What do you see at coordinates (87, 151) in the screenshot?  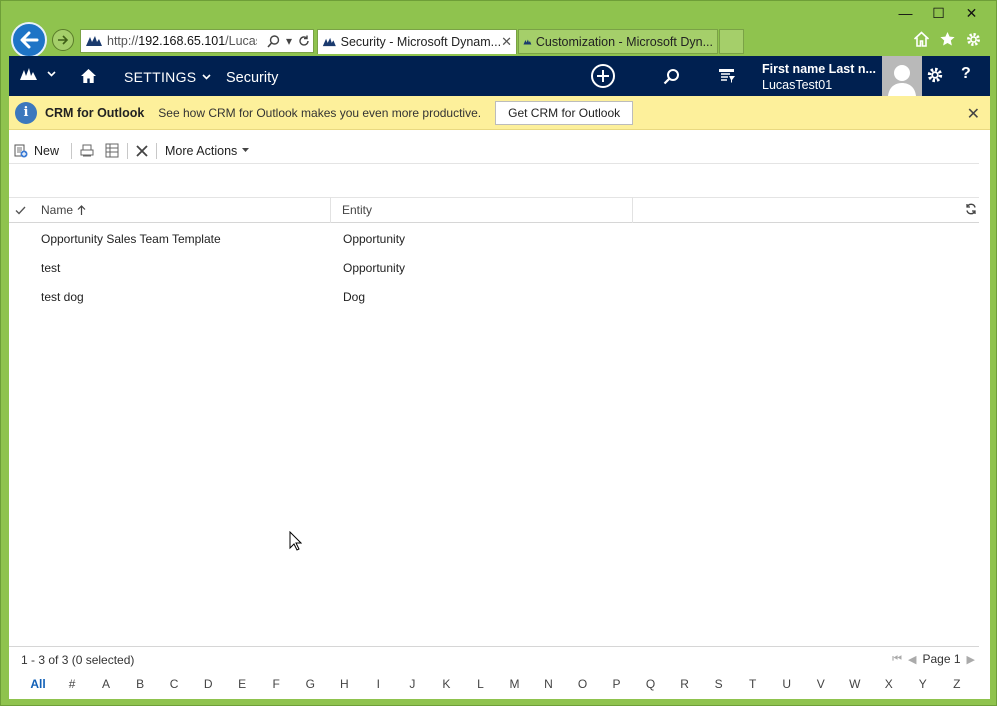 I see `print-button` at bounding box center [87, 151].